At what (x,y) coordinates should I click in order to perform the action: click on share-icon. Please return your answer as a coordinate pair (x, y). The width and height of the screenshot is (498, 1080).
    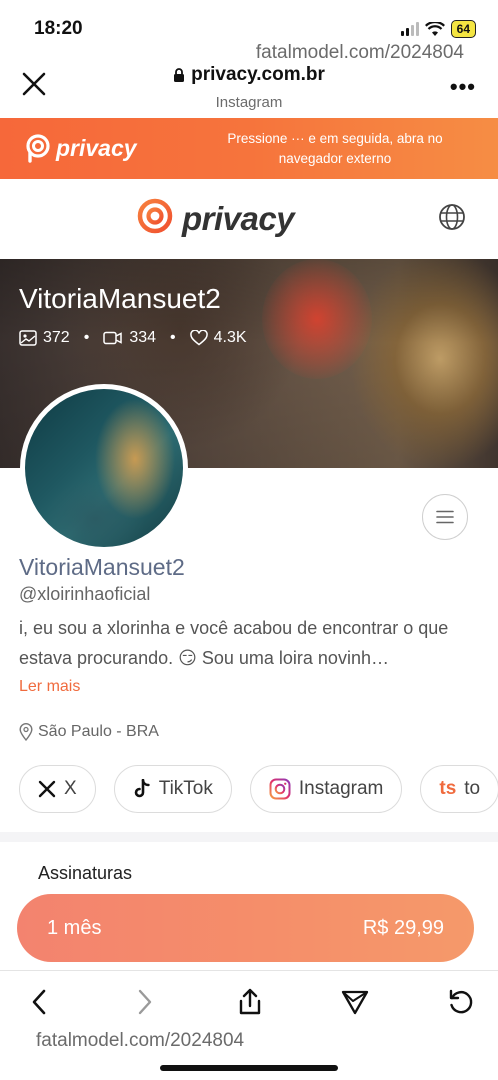
    Looking at the image, I should click on (250, 1001).